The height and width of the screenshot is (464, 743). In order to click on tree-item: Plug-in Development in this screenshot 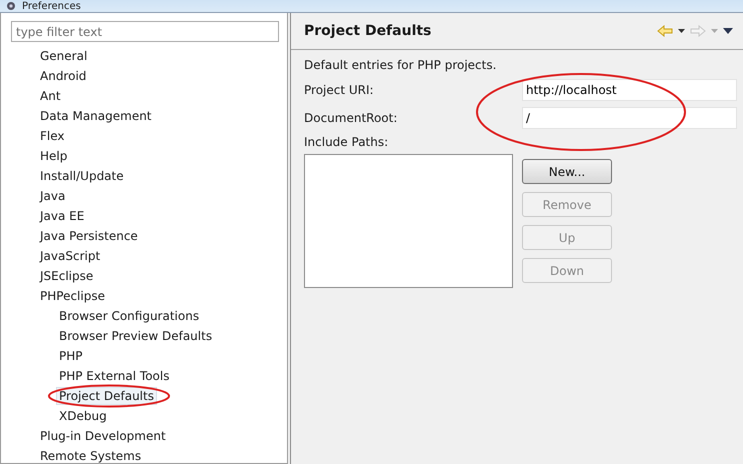, I will do `click(103, 436)`.